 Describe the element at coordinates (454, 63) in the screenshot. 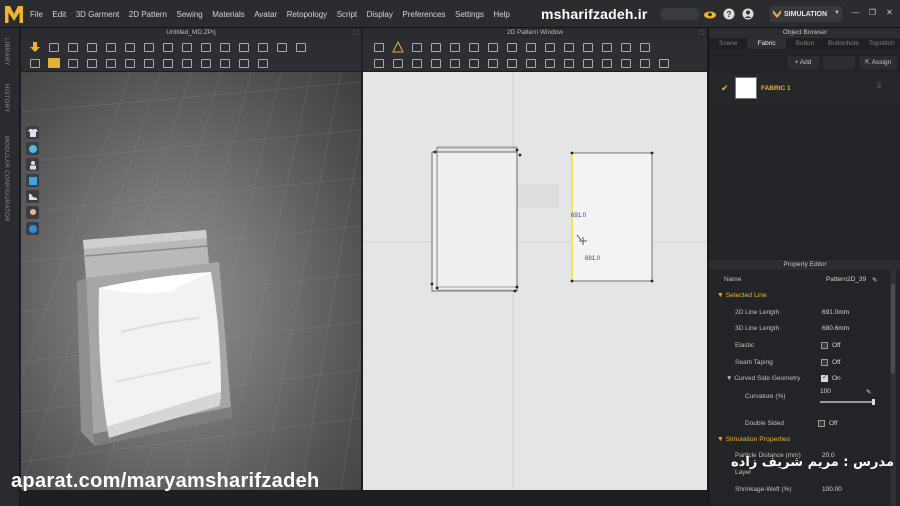

I see `2d-edit-sewing-icon` at that location.